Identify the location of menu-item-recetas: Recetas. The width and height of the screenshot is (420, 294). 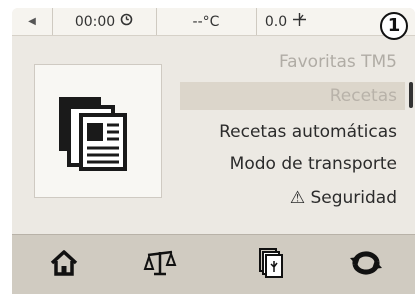
(292, 96).